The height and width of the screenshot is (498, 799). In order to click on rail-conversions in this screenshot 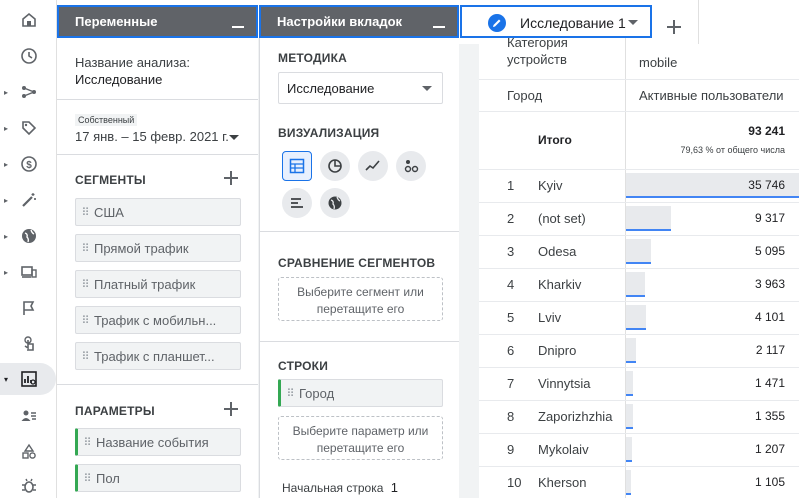, I will do `click(28, 344)`.